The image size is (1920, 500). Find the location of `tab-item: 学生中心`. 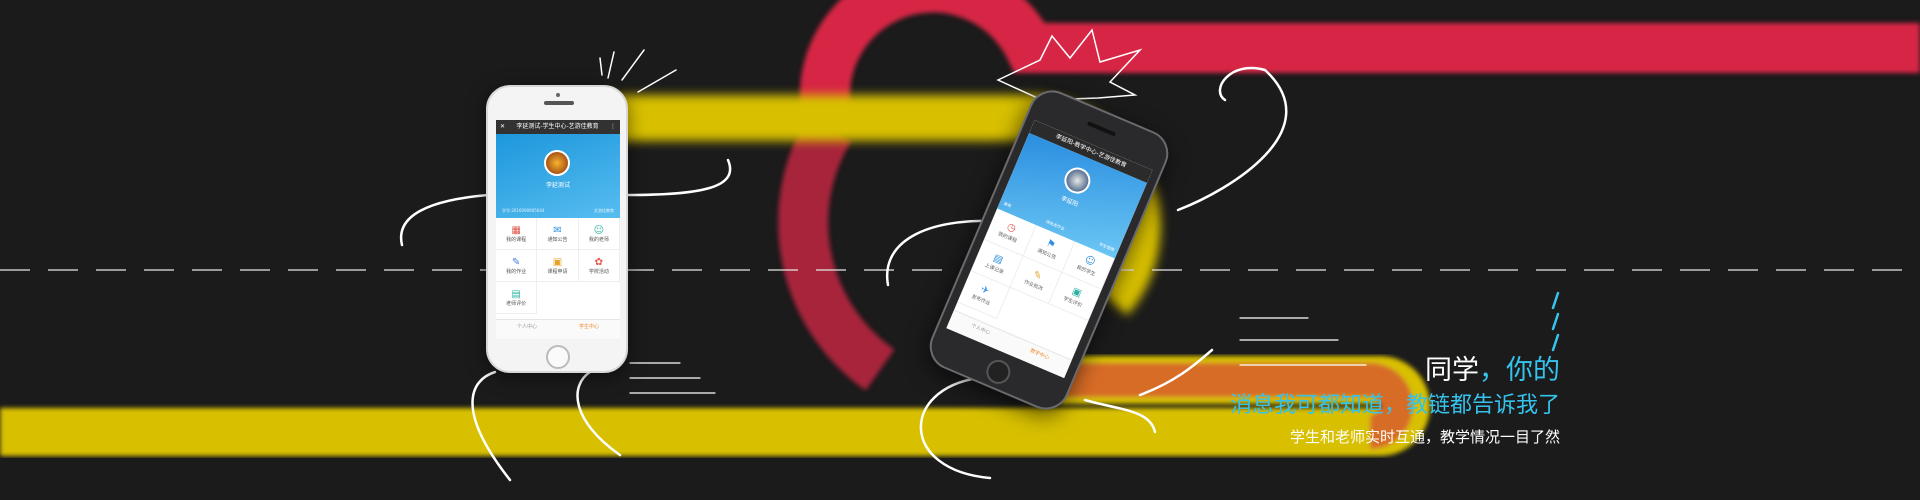

tab-item: 学生中心 is located at coordinates (589, 329).